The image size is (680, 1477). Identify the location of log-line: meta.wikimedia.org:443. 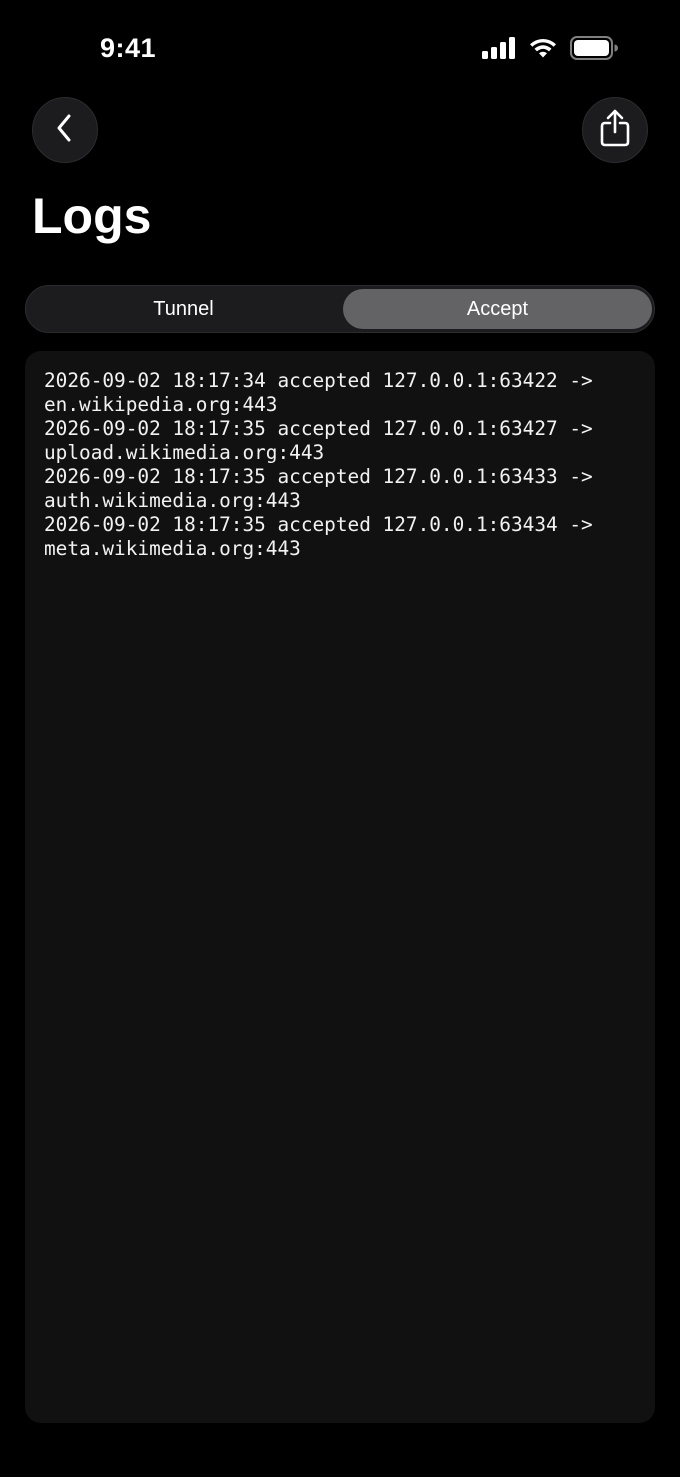
(172, 548).